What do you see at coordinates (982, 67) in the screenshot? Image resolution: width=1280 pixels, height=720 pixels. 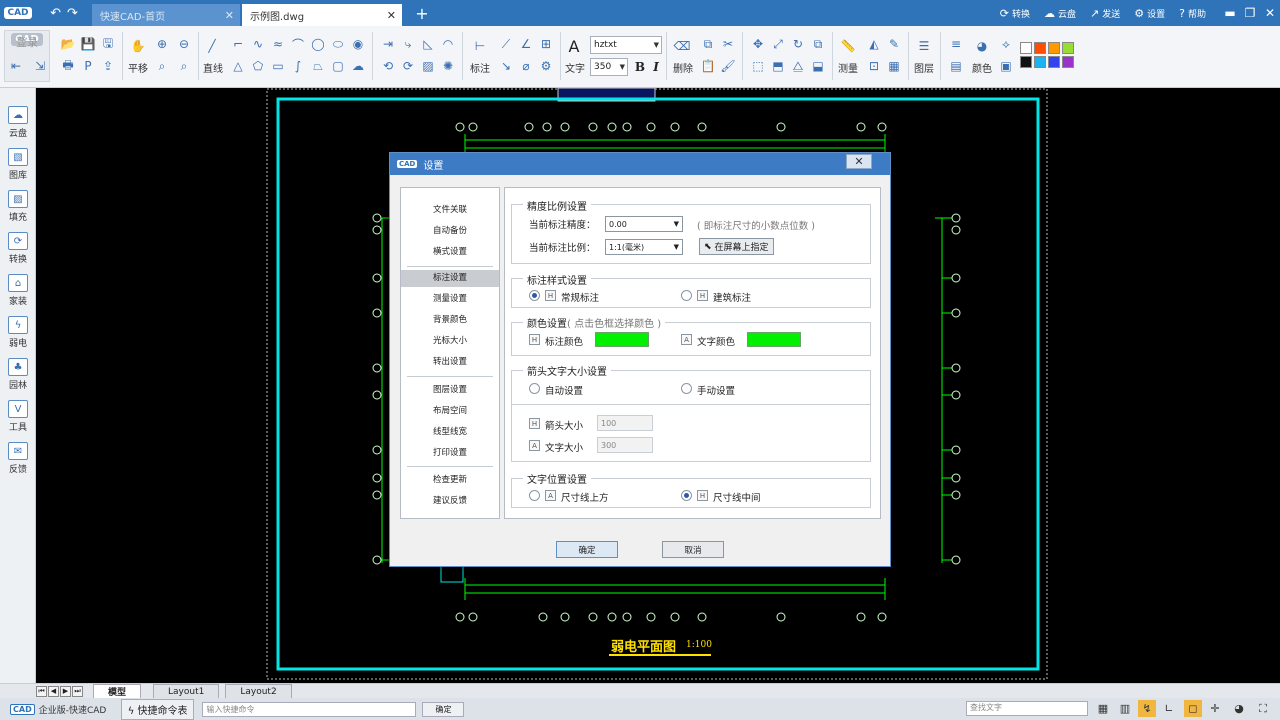 I see `color-label: 颜色` at bounding box center [982, 67].